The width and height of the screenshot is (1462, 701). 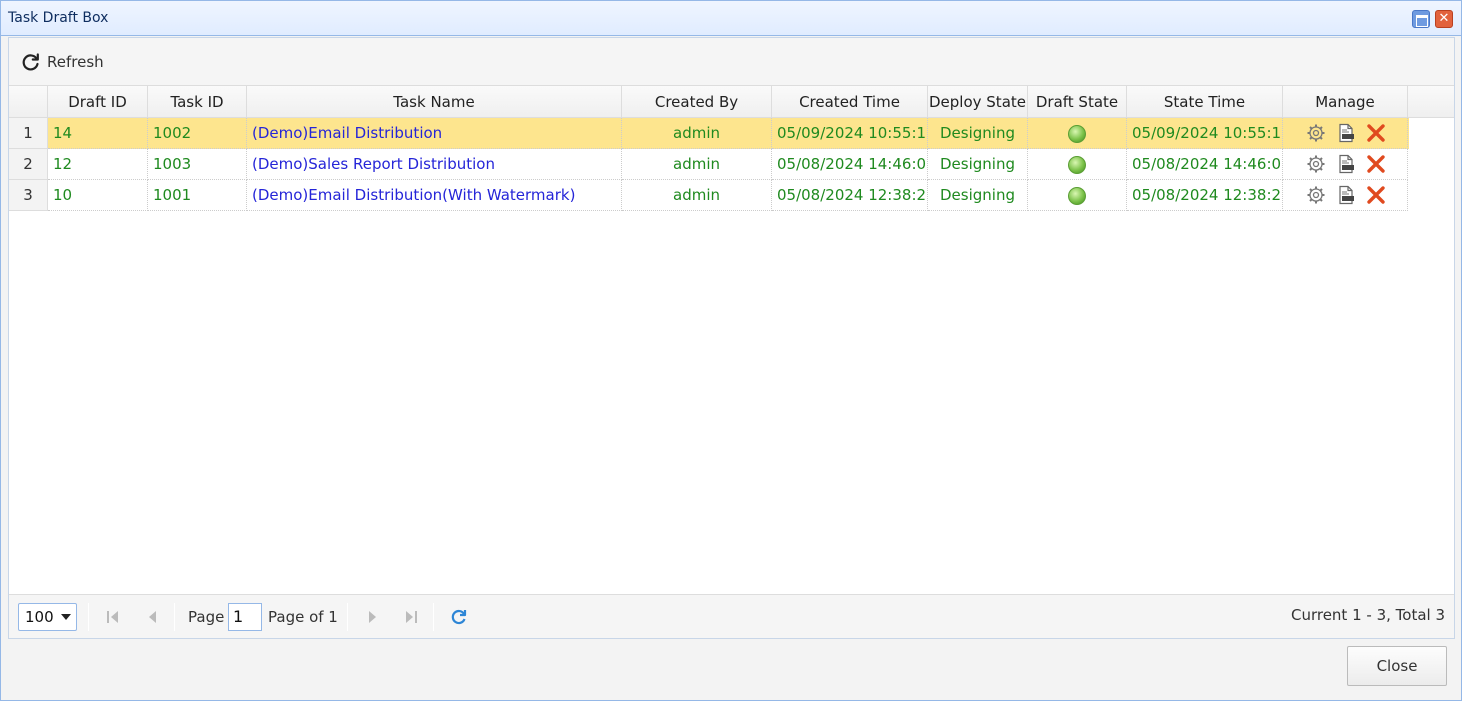 What do you see at coordinates (197, 195) in the screenshot?
I see `task-id-cell: 1001` at bounding box center [197, 195].